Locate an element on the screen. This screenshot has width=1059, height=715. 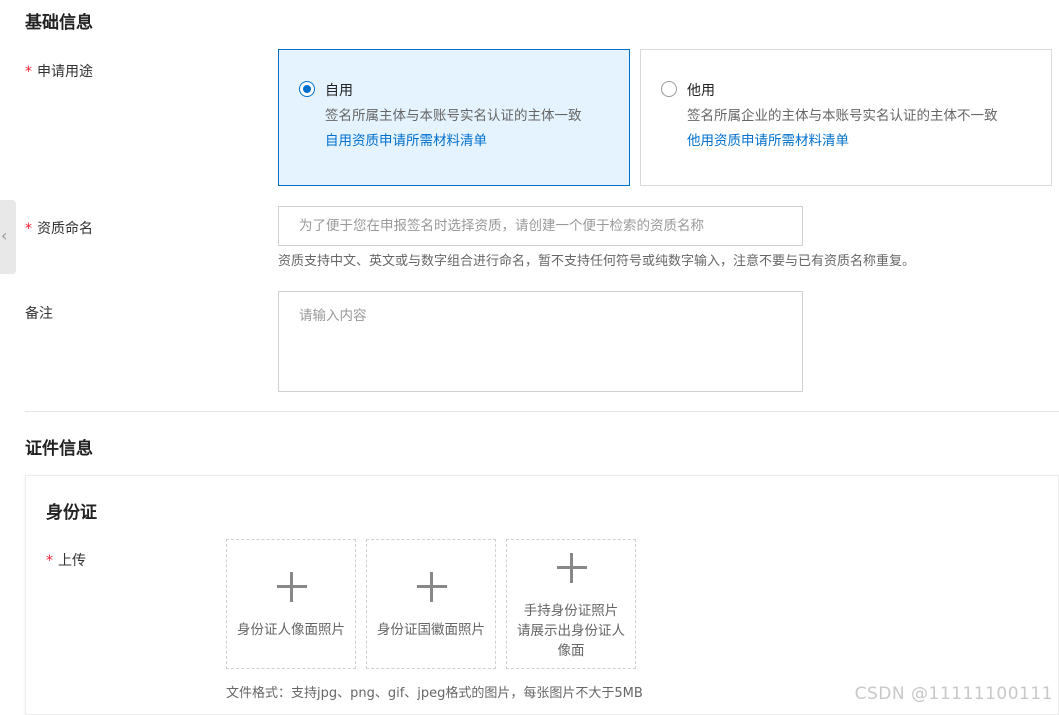
qualification-name-label: * 资质命名 is located at coordinates (59, 228).